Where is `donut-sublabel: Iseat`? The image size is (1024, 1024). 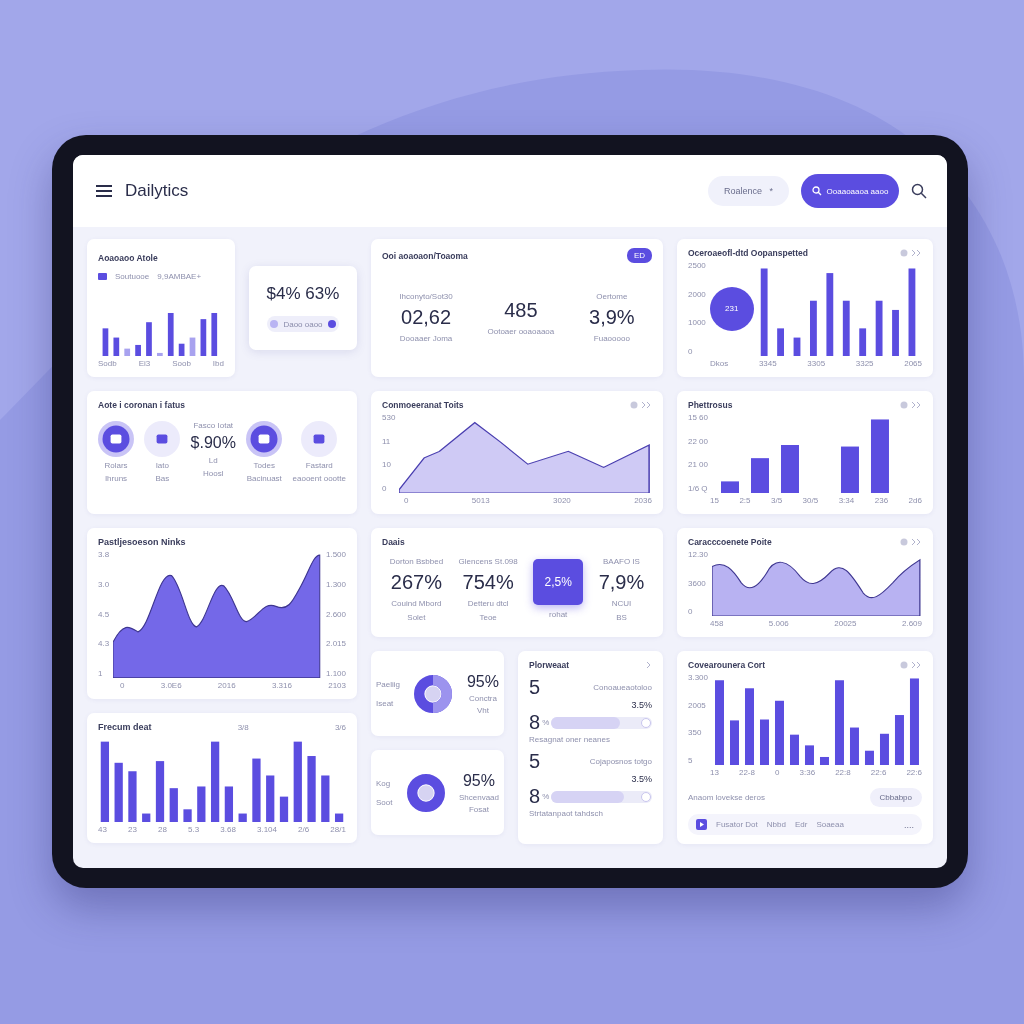
donut-sublabel: Iseat is located at coordinates (385, 703).